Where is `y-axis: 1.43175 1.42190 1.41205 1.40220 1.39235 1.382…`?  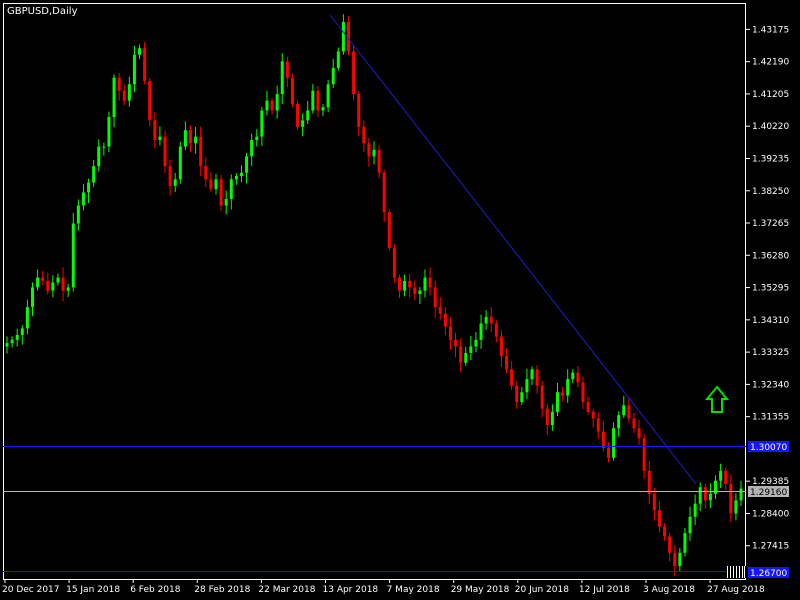 y-axis: 1.43175 1.42190 1.41205 1.40220 1.39235 1.382… is located at coordinates (767, 288).